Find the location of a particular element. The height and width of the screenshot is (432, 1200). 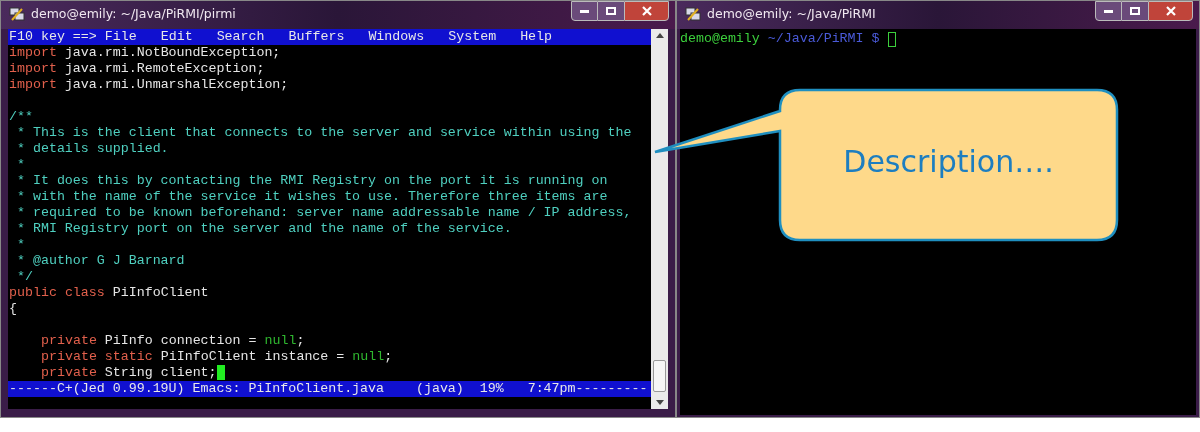

window-title: demo@emily: ~/Java/PiRMI is located at coordinates (791, 13).